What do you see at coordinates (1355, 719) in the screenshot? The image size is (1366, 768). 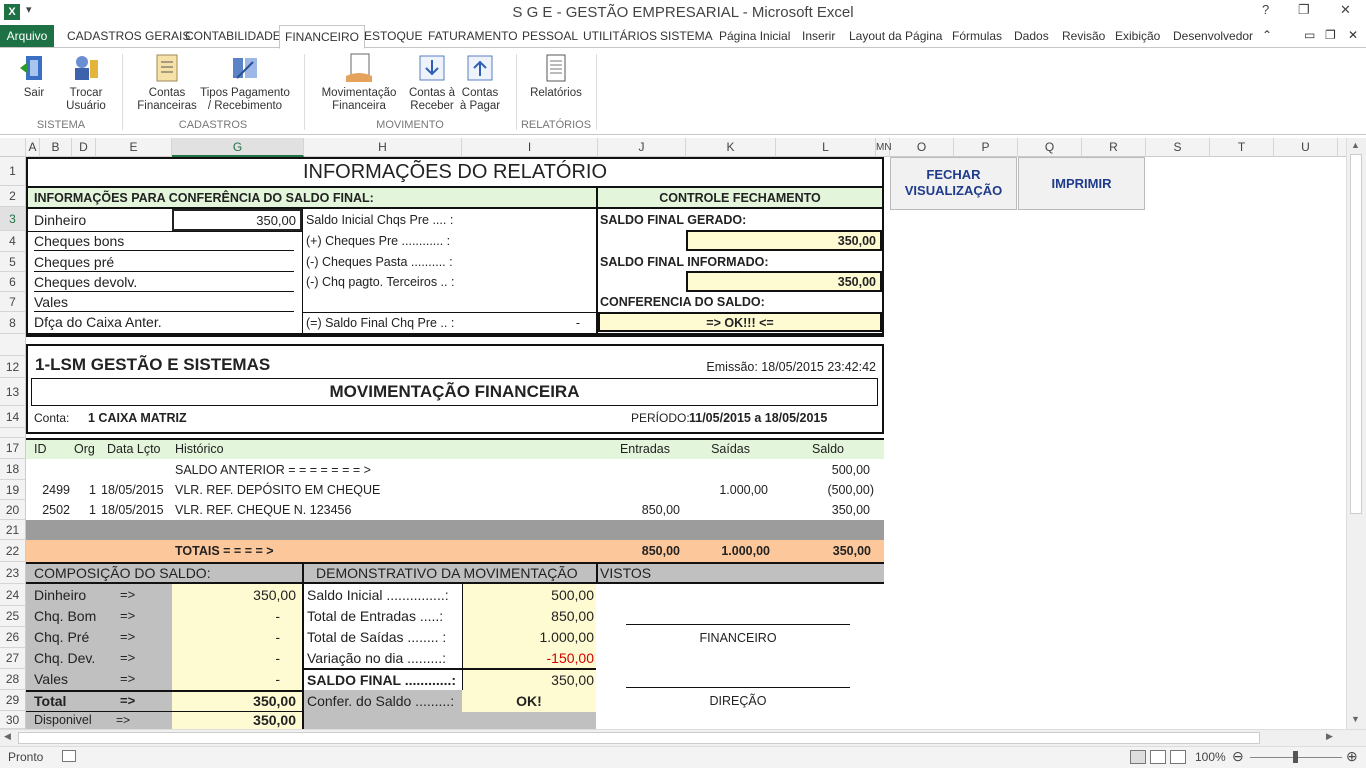 I see `scroll-down-icon: ▼` at bounding box center [1355, 719].